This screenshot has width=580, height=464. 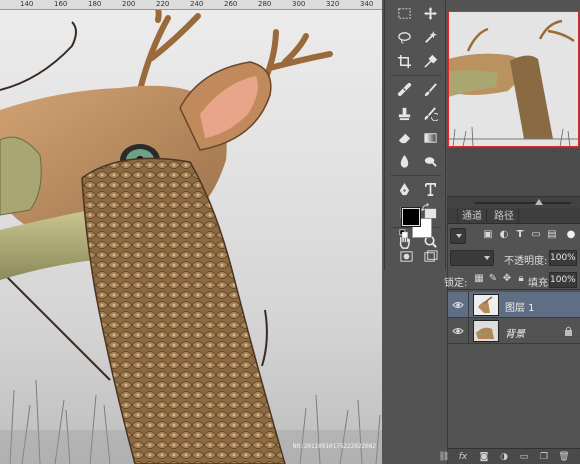 I want to click on new-group-icon: ▭, so click(x=524, y=457).